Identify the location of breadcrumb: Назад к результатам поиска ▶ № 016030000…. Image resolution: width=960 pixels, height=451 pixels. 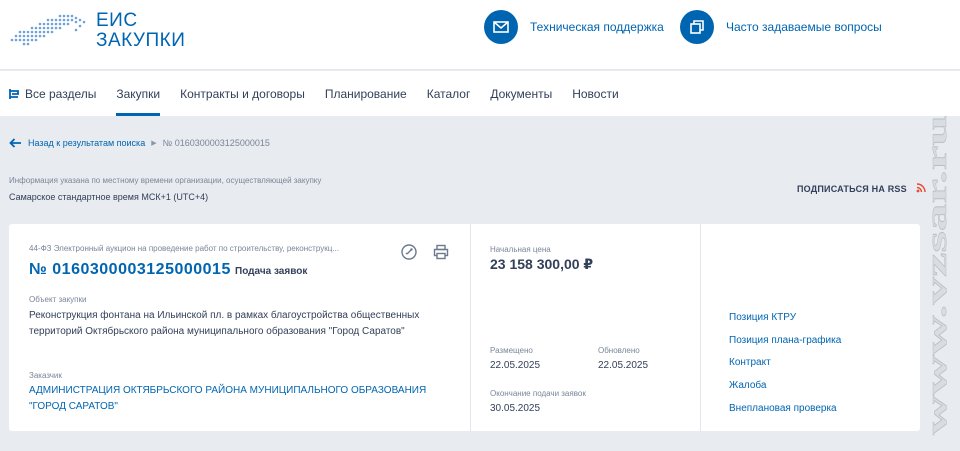
(139, 143).